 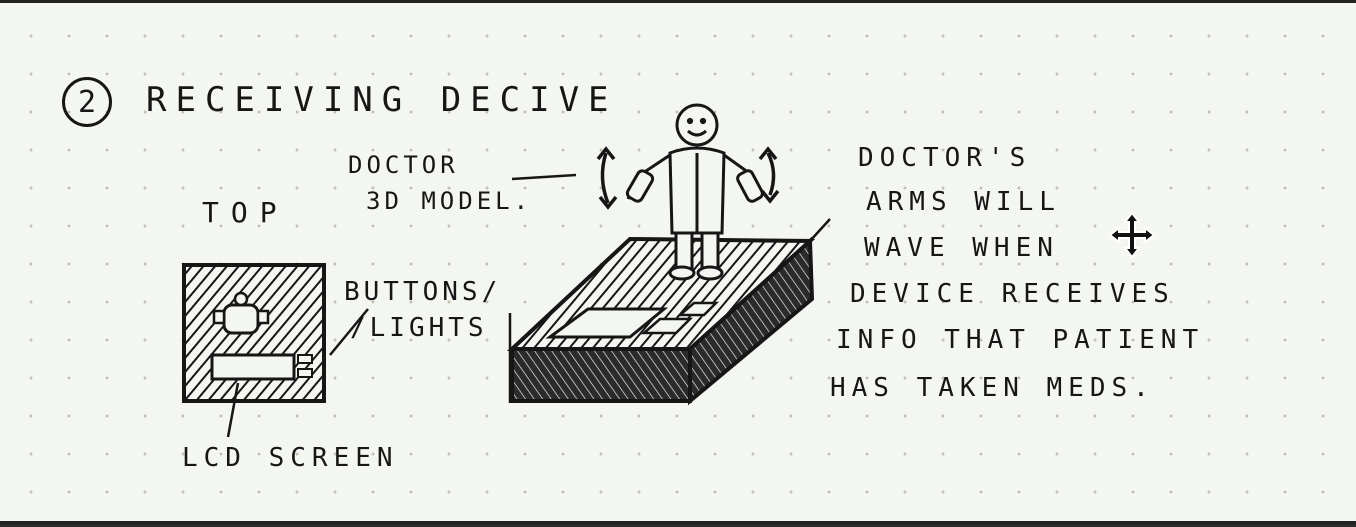 What do you see at coordinates (254, 333) in the screenshot?
I see `top-view-square` at bounding box center [254, 333].